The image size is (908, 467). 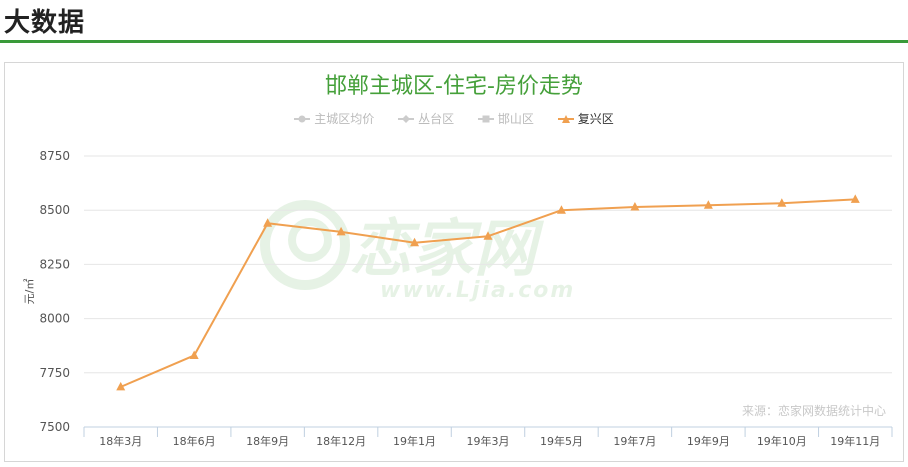 I want to click on x-tick-label: 19年11月, so click(x=855, y=441).